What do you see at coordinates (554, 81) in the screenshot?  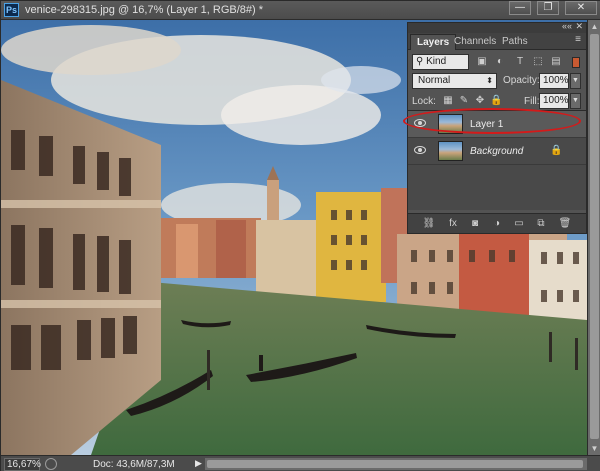 I see `opacity-field: 100%` at bounding box center [554, 81].